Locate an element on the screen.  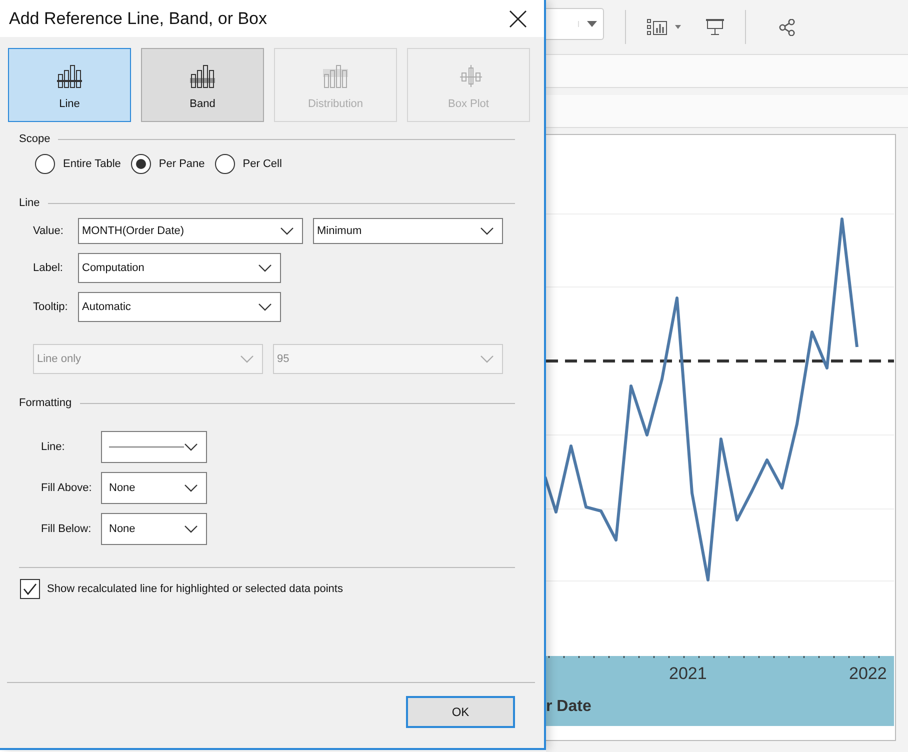
radio-label: Entire Table is located at coordinates (92, 164).